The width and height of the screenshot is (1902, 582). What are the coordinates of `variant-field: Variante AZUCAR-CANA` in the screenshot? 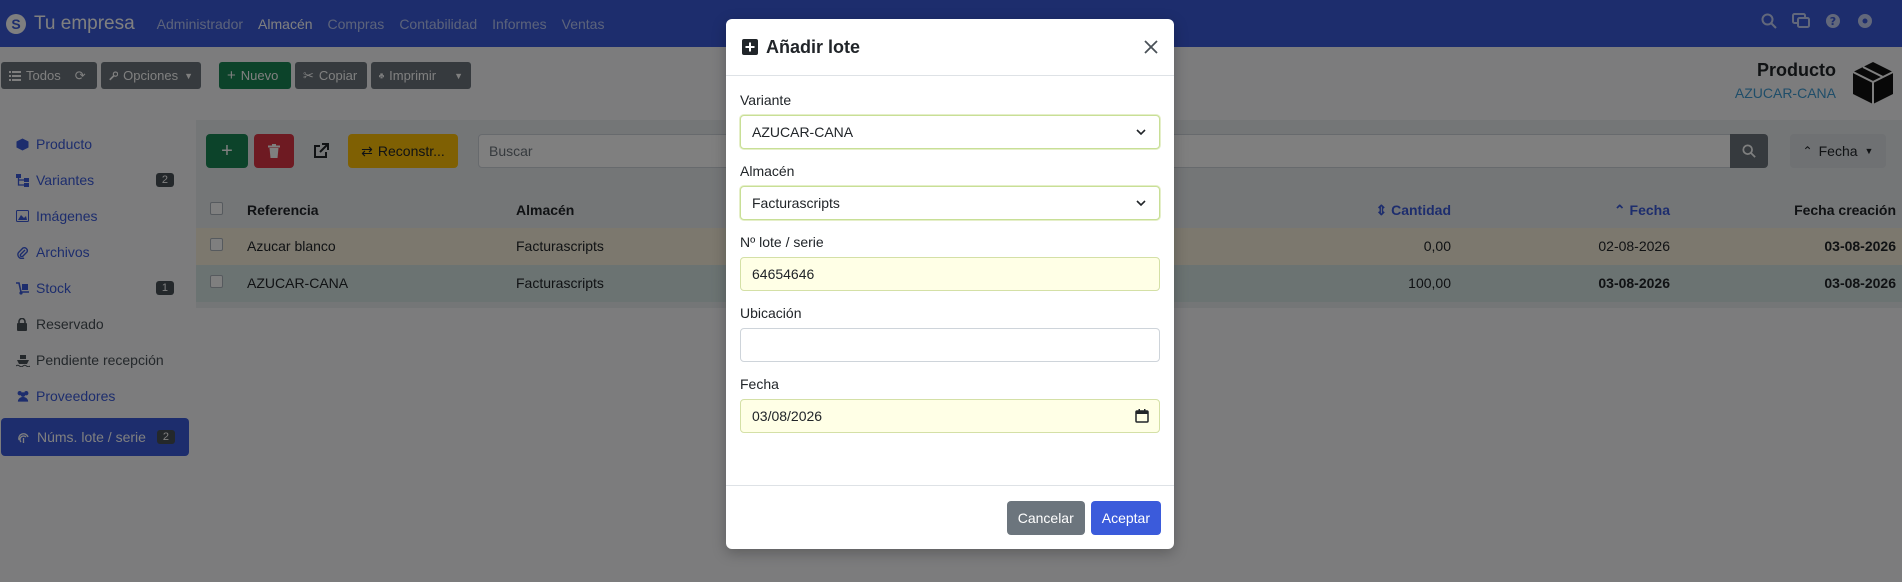 It's located at (950, 120).